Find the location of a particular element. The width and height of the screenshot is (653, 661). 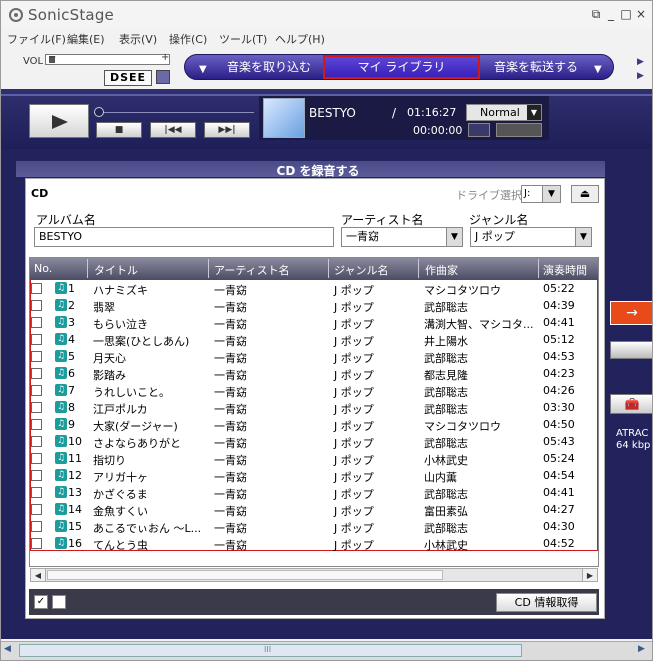

menu-operation: 操作(C) is located at coordinates (188, 39).